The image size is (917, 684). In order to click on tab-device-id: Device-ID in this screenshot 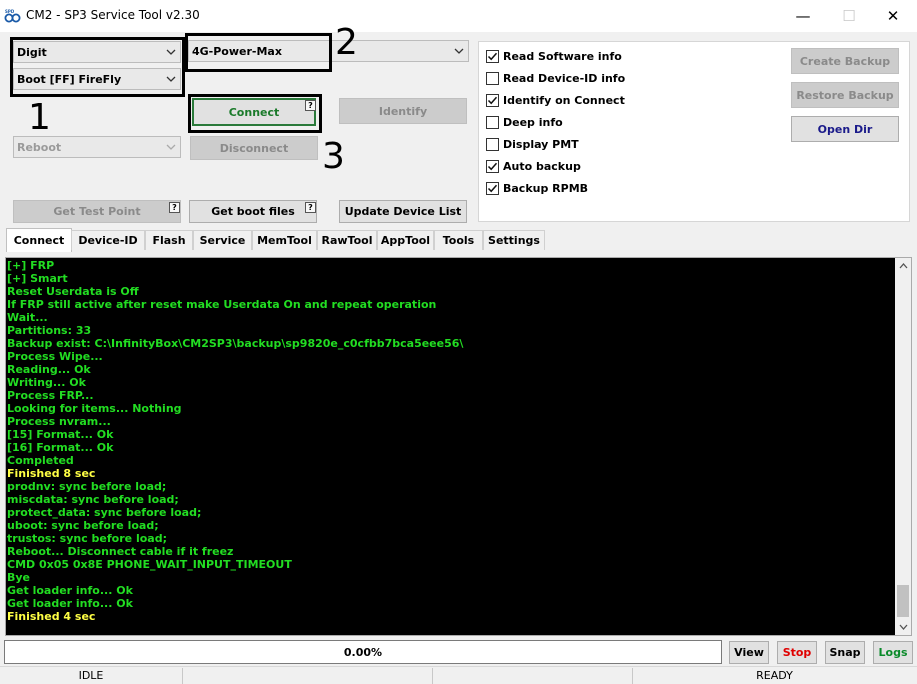, I will do `click(108, 240)`.